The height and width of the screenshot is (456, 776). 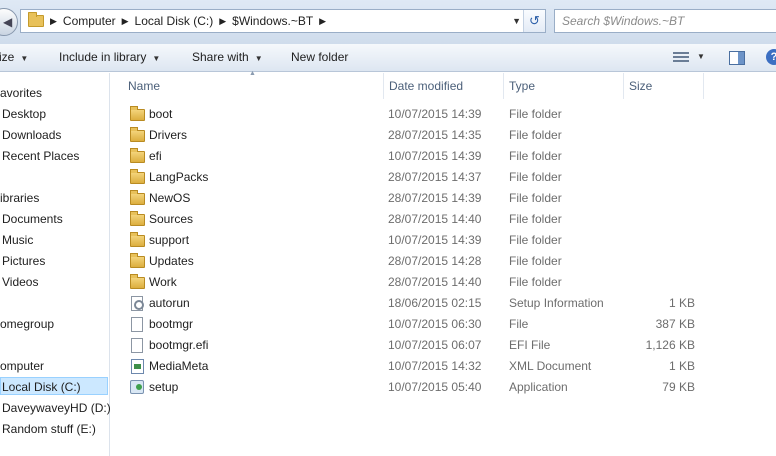 I want to click on file-name: MediaMeta, so click(x=179, y=366).